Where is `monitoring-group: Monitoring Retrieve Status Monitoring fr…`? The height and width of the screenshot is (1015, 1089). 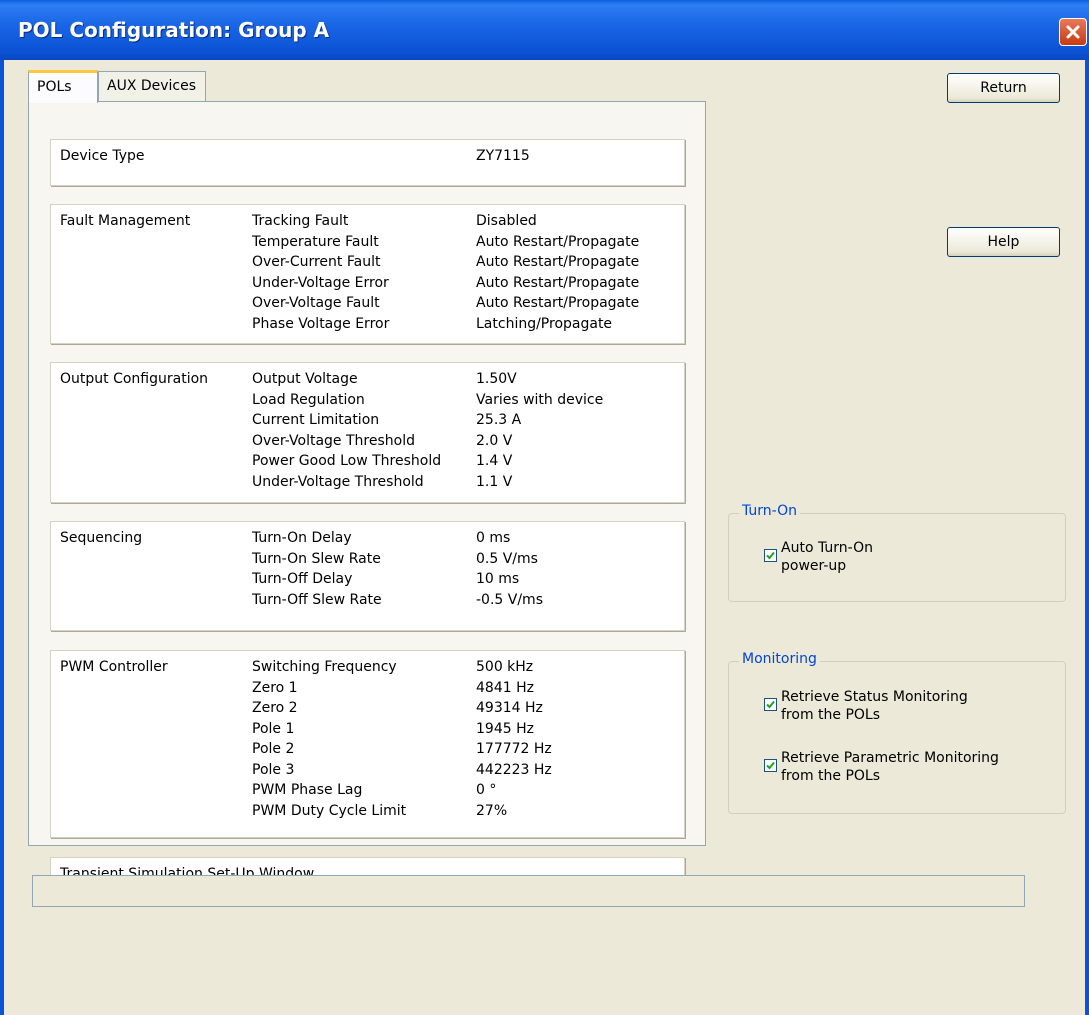 monitoring-group: Monitoring Retrieve Status Monitoring fr… is located at coordinates (897, 732).